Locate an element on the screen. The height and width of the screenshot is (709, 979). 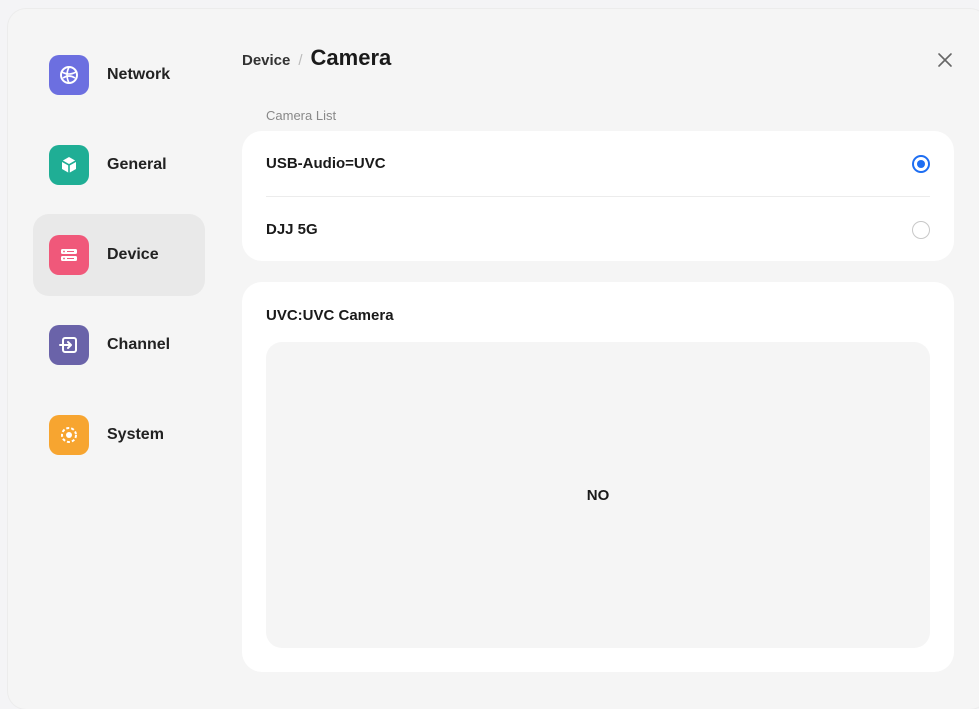
close-icon is located at coordinates (945, 60).